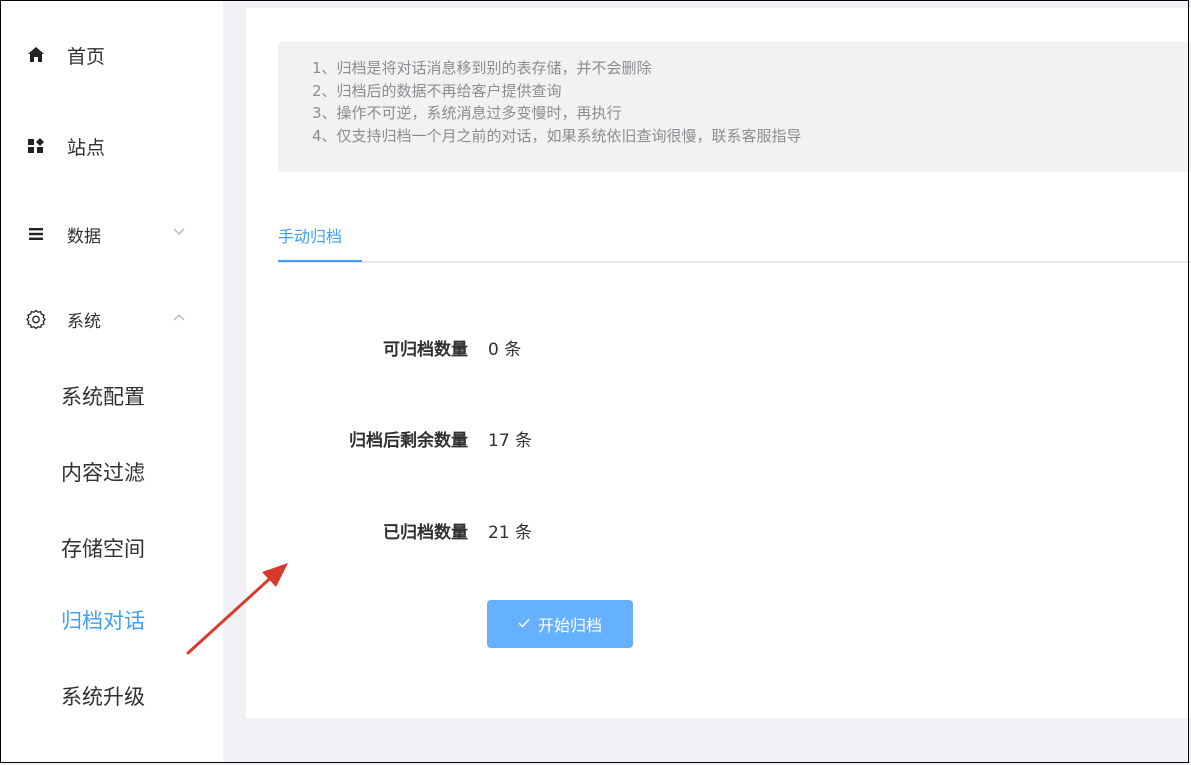  What do you see at coordinates (112, 319) in the screenshot?
I see `menu-item-system: 系统` at bounding box center [112, 319].